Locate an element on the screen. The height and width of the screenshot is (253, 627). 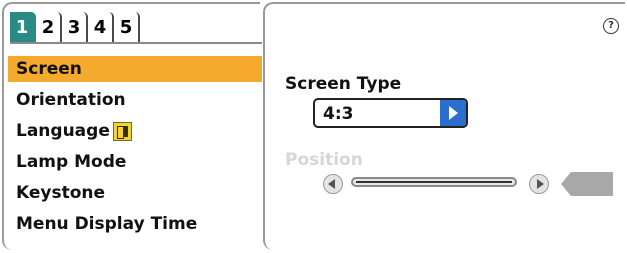
position-value-box is located at coordinates (587, 184).